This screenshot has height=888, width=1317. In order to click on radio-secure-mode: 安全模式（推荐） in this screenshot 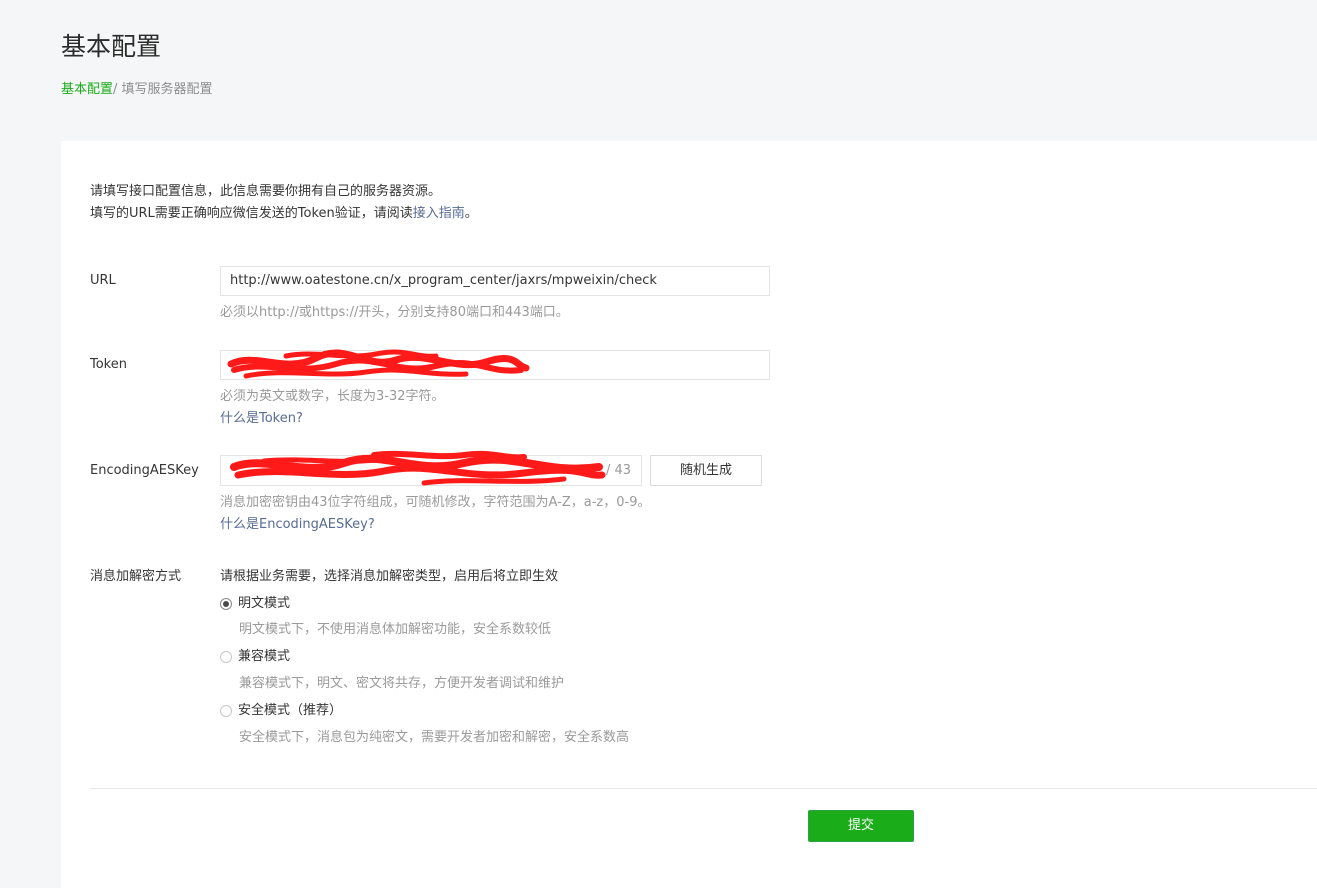, I will do `click(281, 711)`.